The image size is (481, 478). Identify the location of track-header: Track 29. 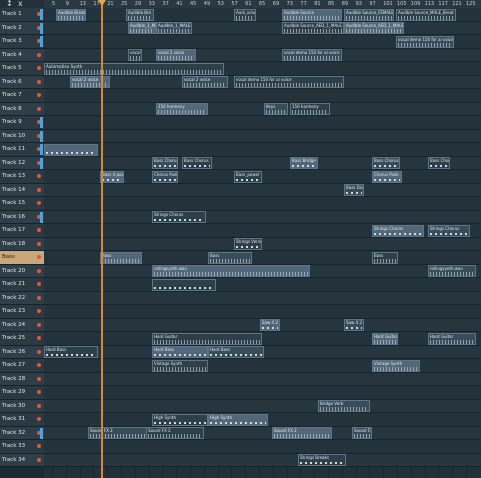
(22, 393).